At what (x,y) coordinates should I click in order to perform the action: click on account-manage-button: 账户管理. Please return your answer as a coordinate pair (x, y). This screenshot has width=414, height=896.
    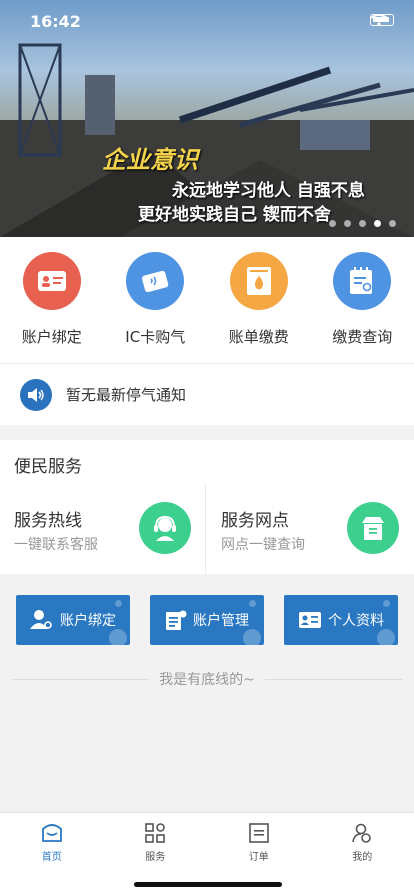
    Looking at the image, I should click on (207, 620).